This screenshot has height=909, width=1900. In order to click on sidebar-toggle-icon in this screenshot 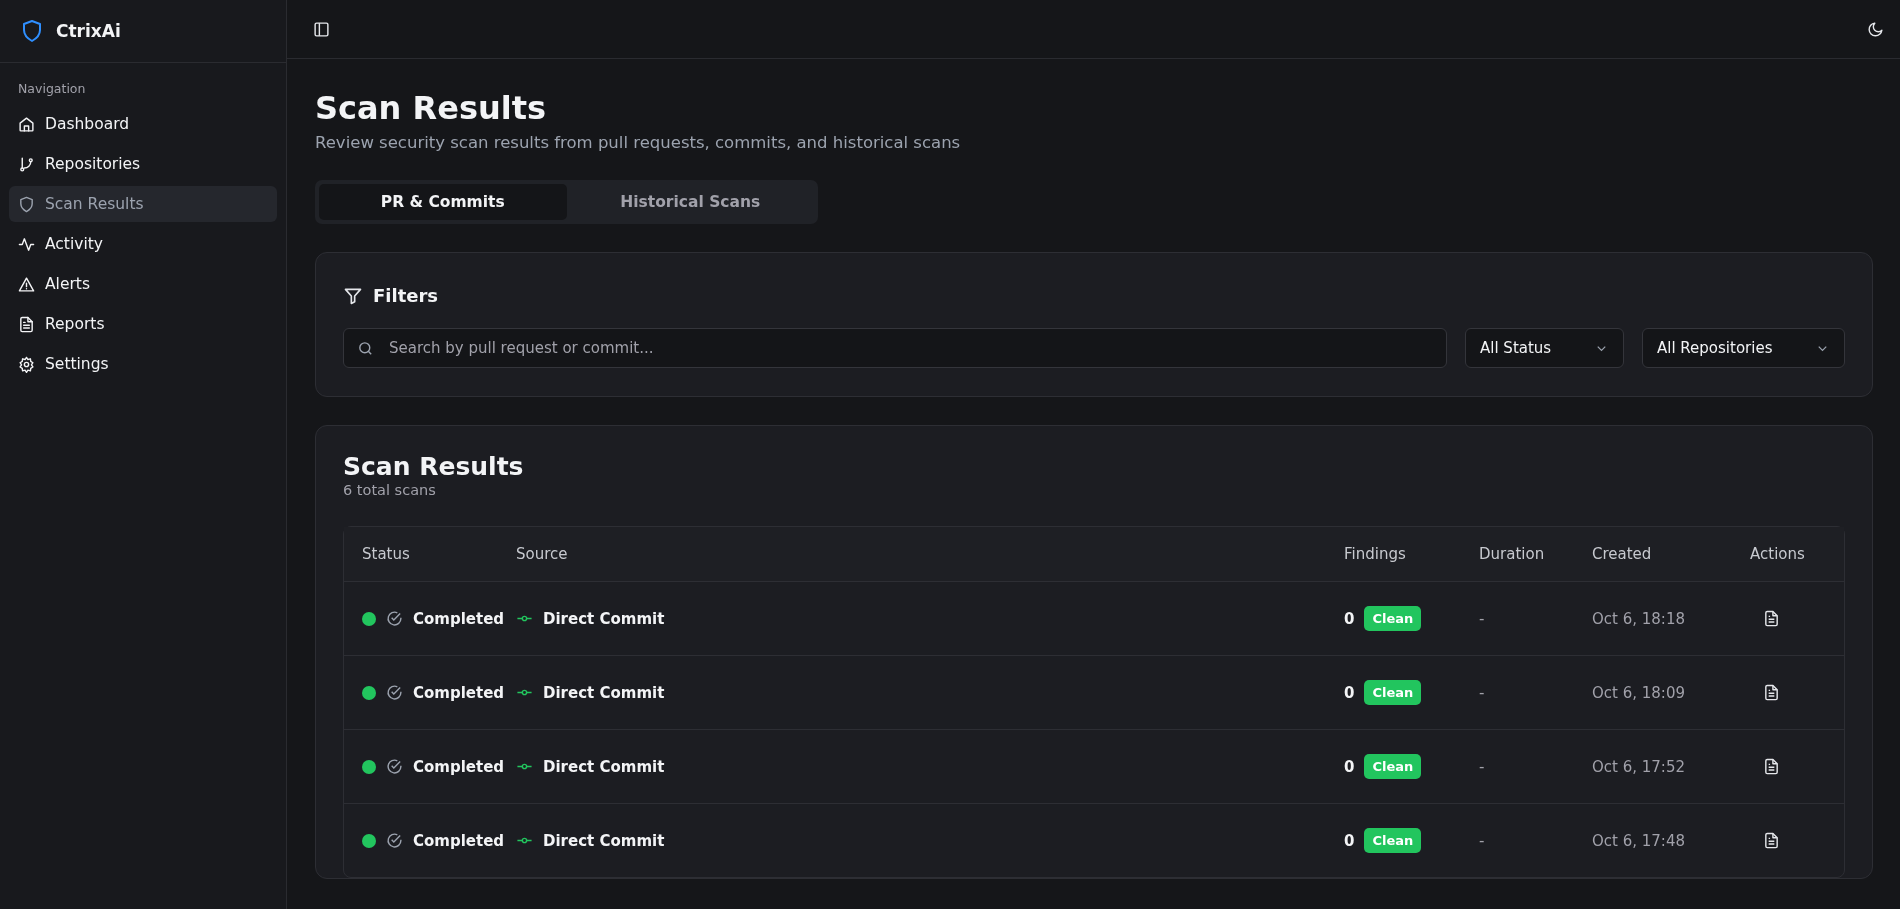, I will do `click(321, 29)`.